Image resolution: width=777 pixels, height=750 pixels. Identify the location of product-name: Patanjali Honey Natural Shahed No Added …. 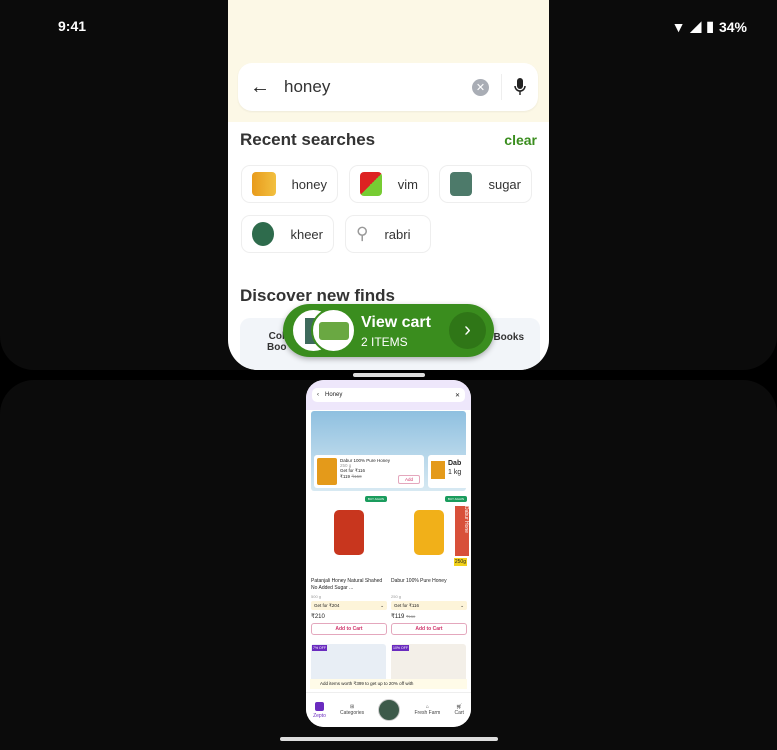
(347, 584).